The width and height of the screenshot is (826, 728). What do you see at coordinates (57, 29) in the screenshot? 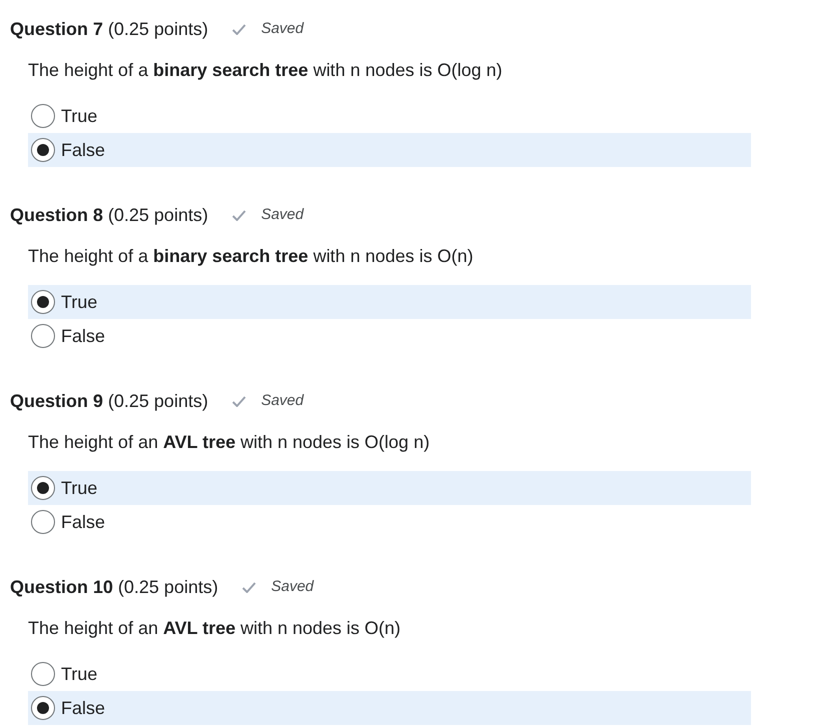
I see `question-title: Question 7` at bounding box center [57, 29].